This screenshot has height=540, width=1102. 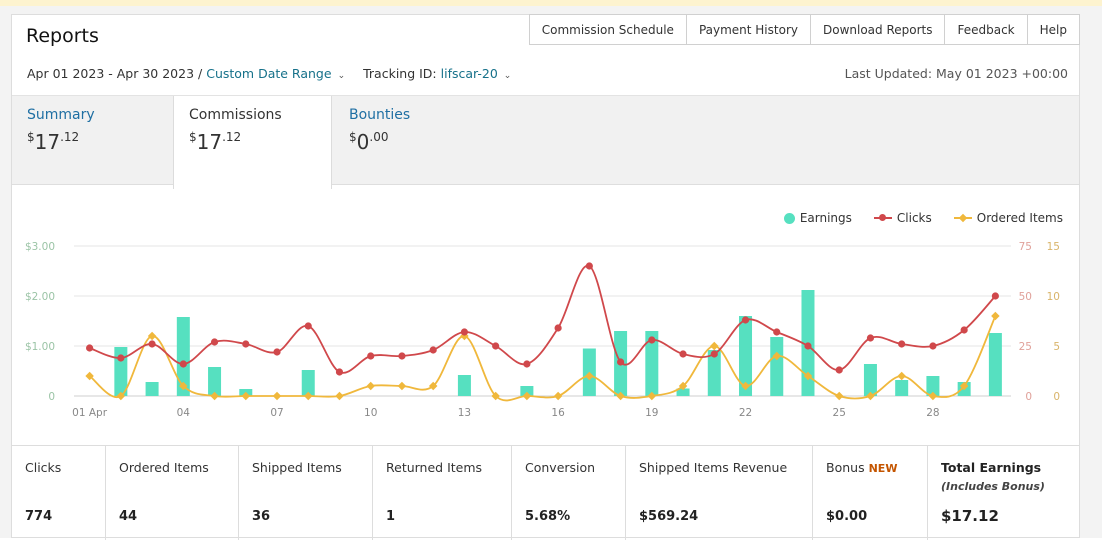 What do you see at coordinates (469, 73) in the screenshot?
I see `tracking-id-value: lifscar-20` at bounding box center [469, 73].